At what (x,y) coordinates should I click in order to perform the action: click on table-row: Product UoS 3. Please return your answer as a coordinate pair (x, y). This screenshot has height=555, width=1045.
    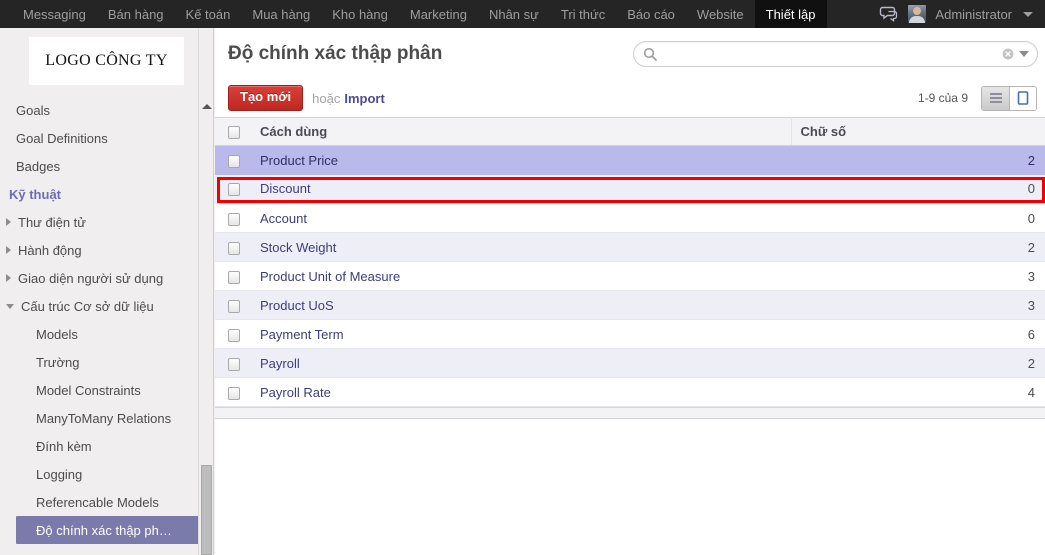
    Looking at the image, I should click on (630, 305).